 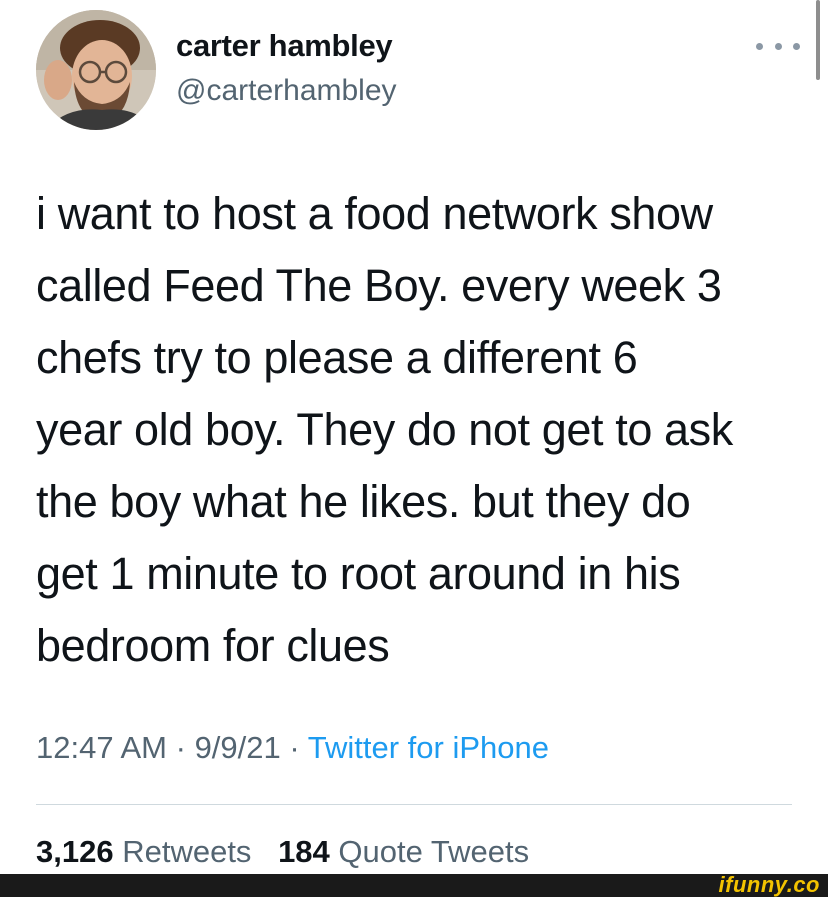 I want to click on author-handle: @carterhambley, so click(x=286, y=91).